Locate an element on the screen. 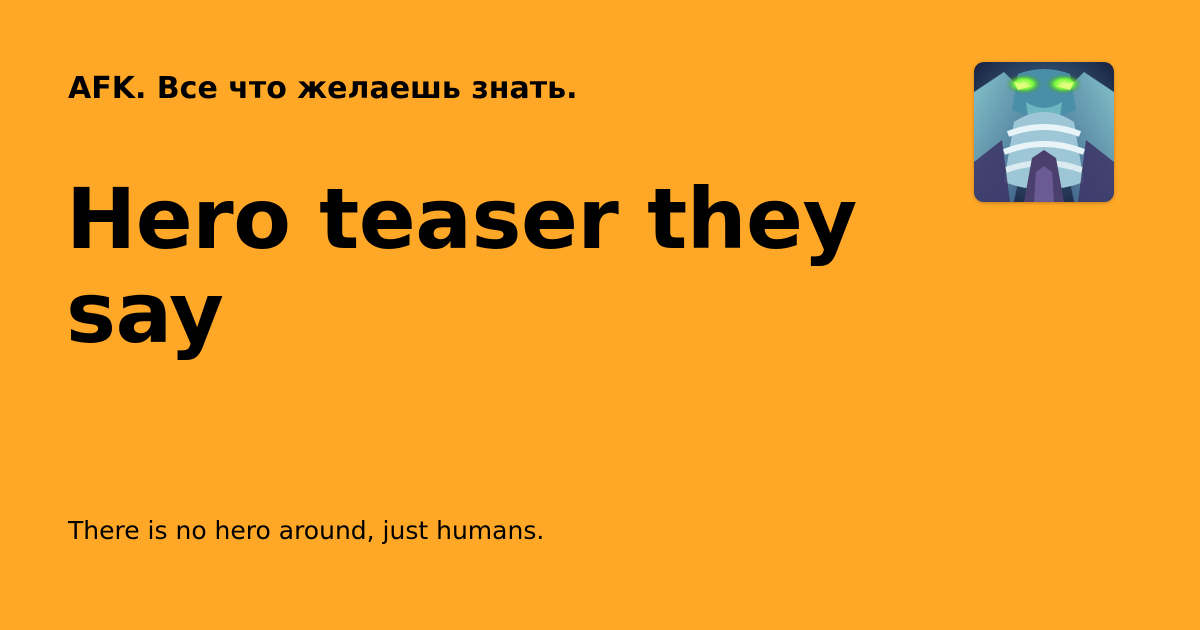 This screenshot has width=1200, height=630. hero-portrait-icon is located at coordinates (1044, 132).